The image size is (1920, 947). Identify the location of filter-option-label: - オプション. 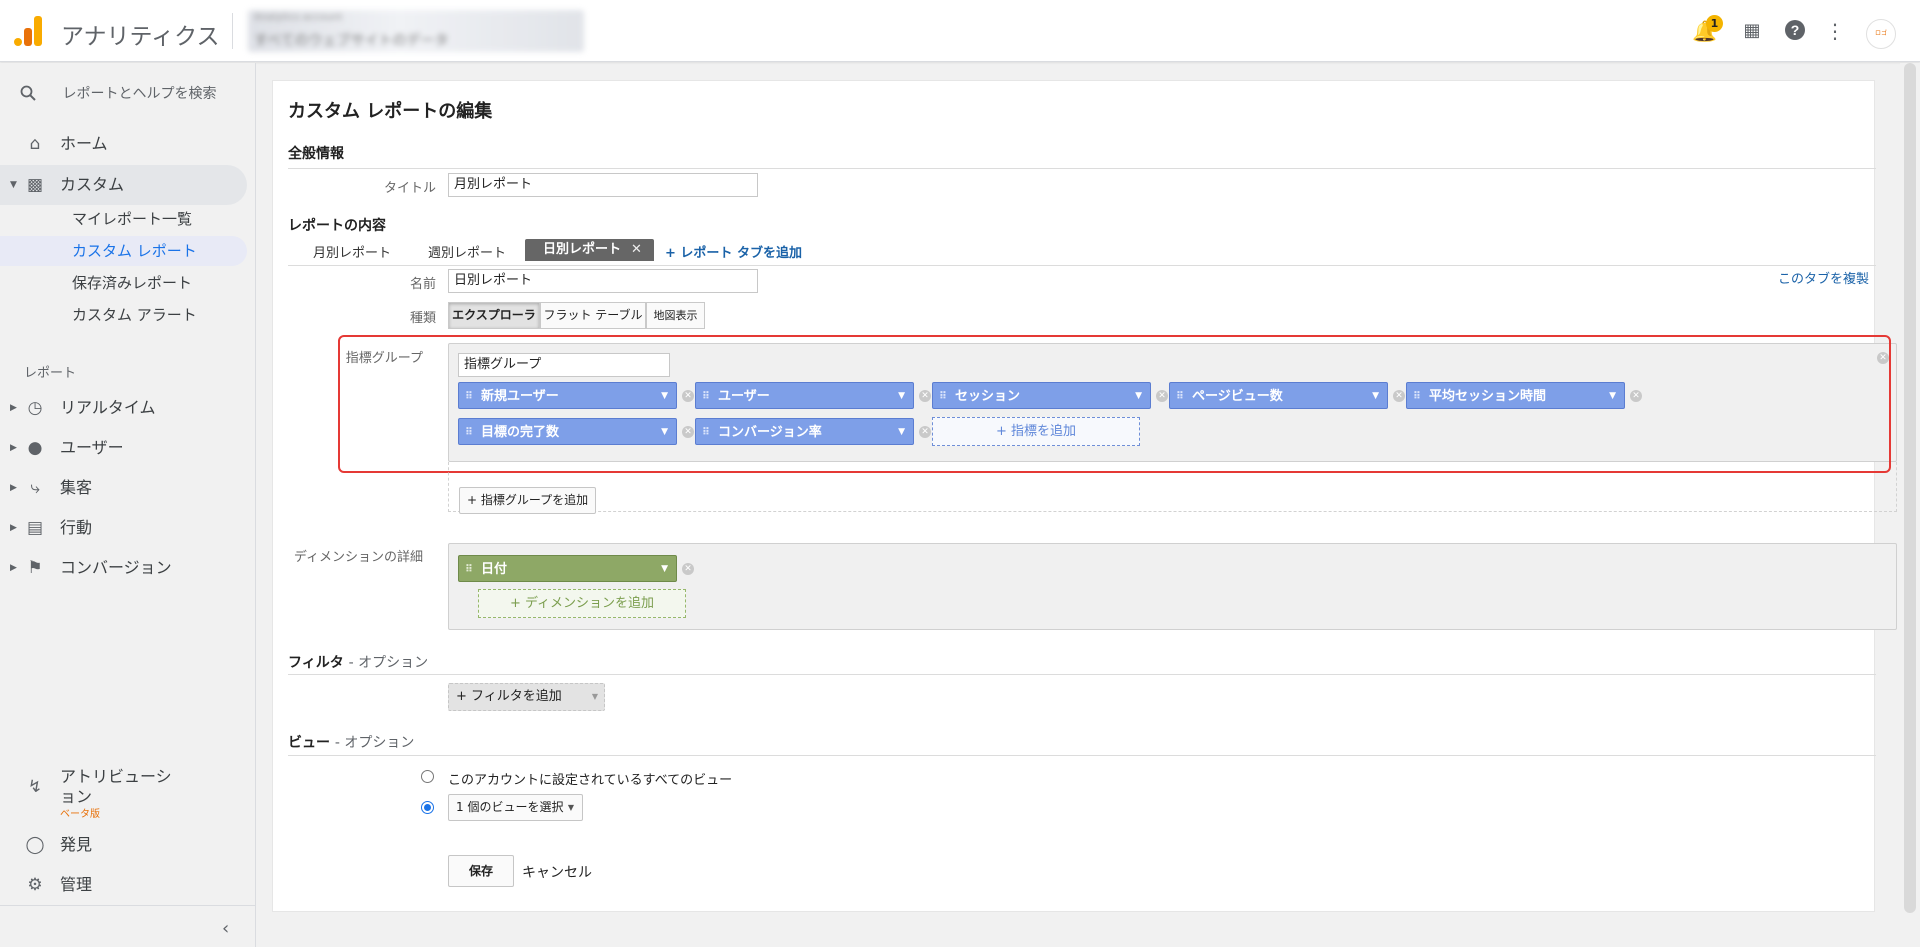
(388, 663).